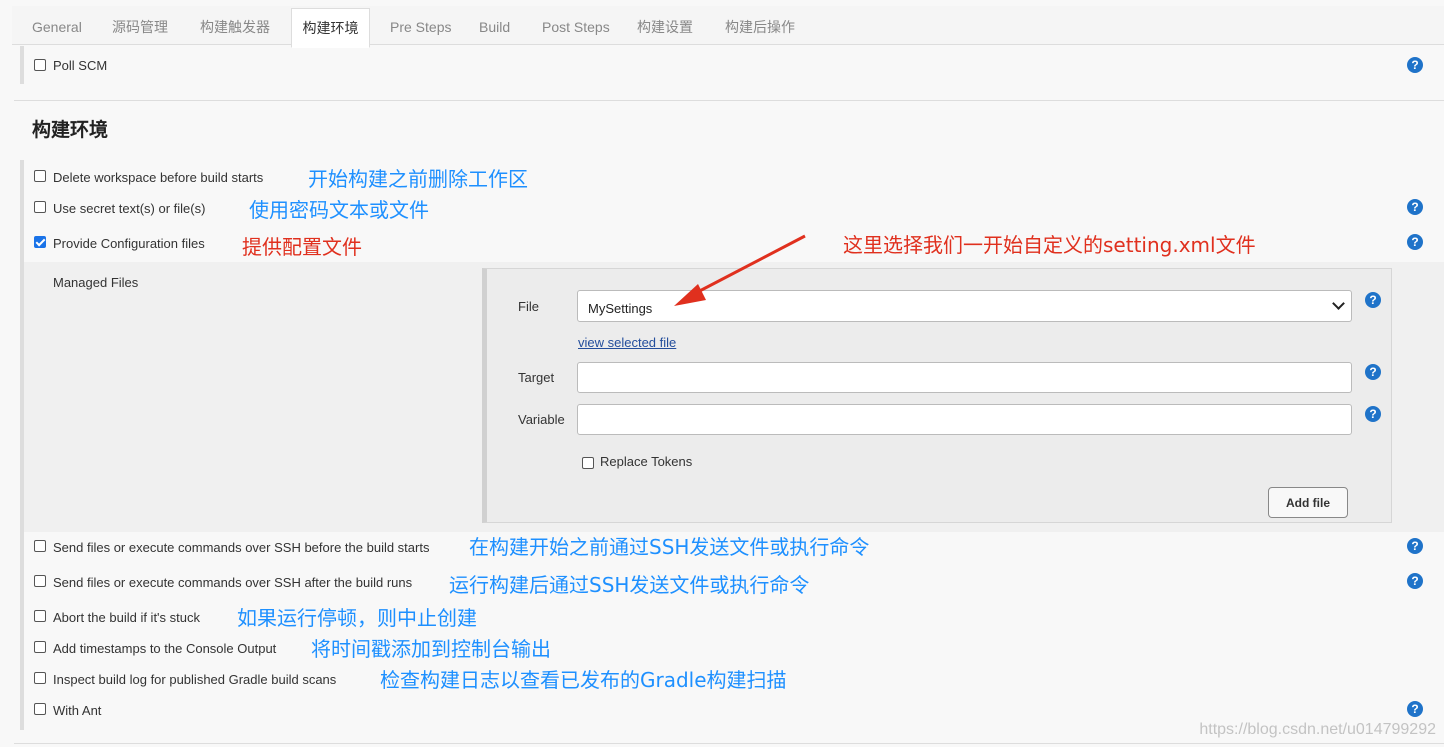 Image resolution: width=1444 pixels, height=747 pixels. What do you see at coordinates (40, 678) in the screenshot?
I see `gradle-scan-checkbox` at bounding box center [40, 678].